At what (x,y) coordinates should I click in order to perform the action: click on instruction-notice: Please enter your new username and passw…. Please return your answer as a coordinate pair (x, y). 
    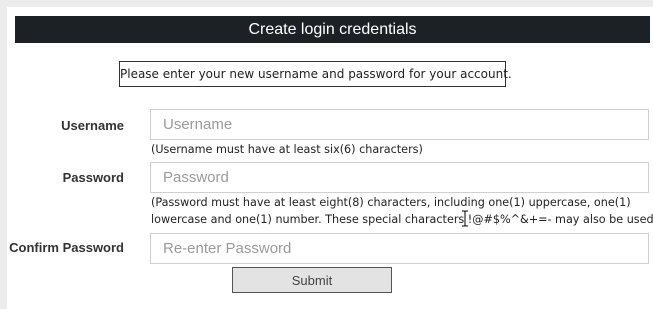
    Looking at the image, I should click on (315, 74).